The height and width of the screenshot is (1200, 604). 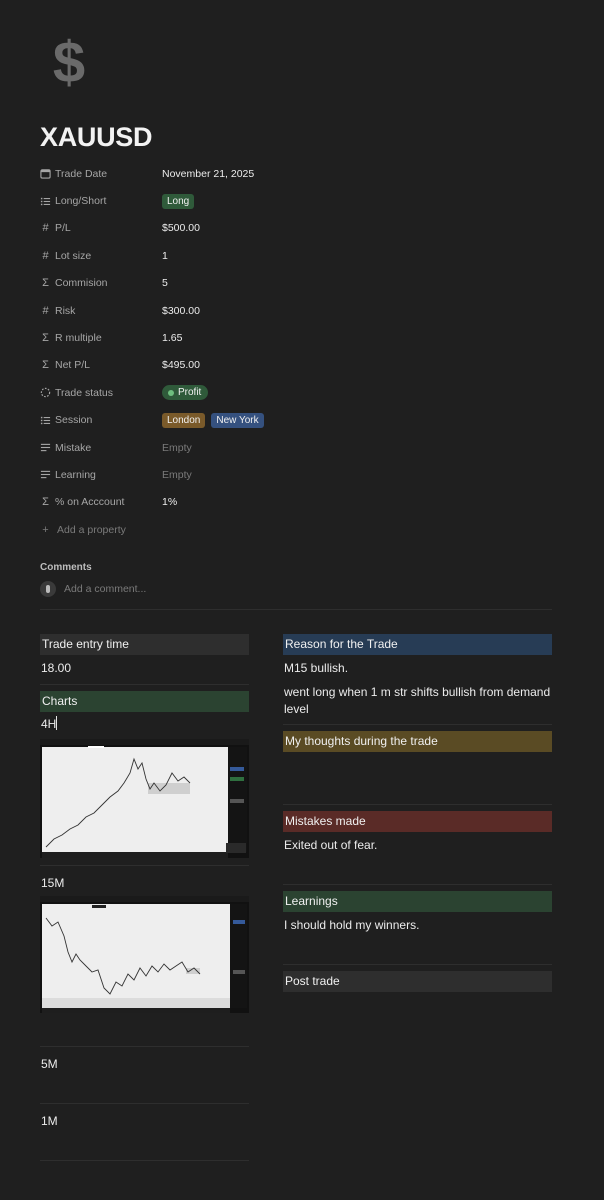 I want to click on mistakes-text: Exited out of fear., so click(x=330, y=845).